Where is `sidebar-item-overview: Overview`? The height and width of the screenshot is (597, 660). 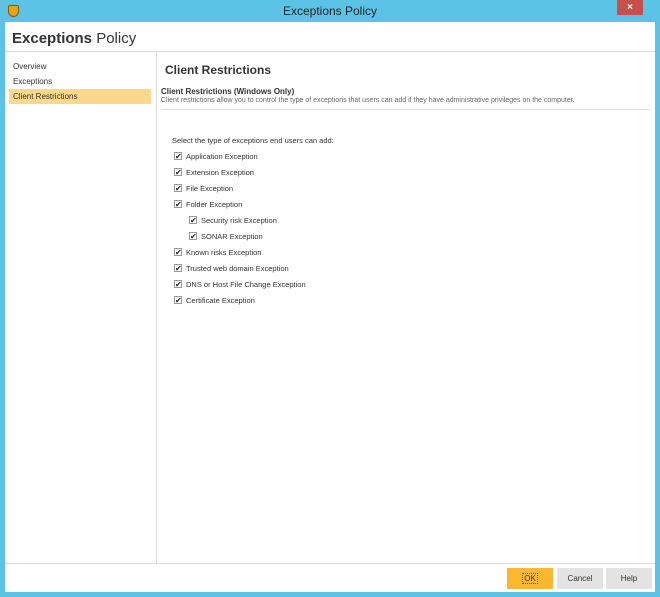
sidebar-item-overview: Overview is located at coordinates (80, 66).